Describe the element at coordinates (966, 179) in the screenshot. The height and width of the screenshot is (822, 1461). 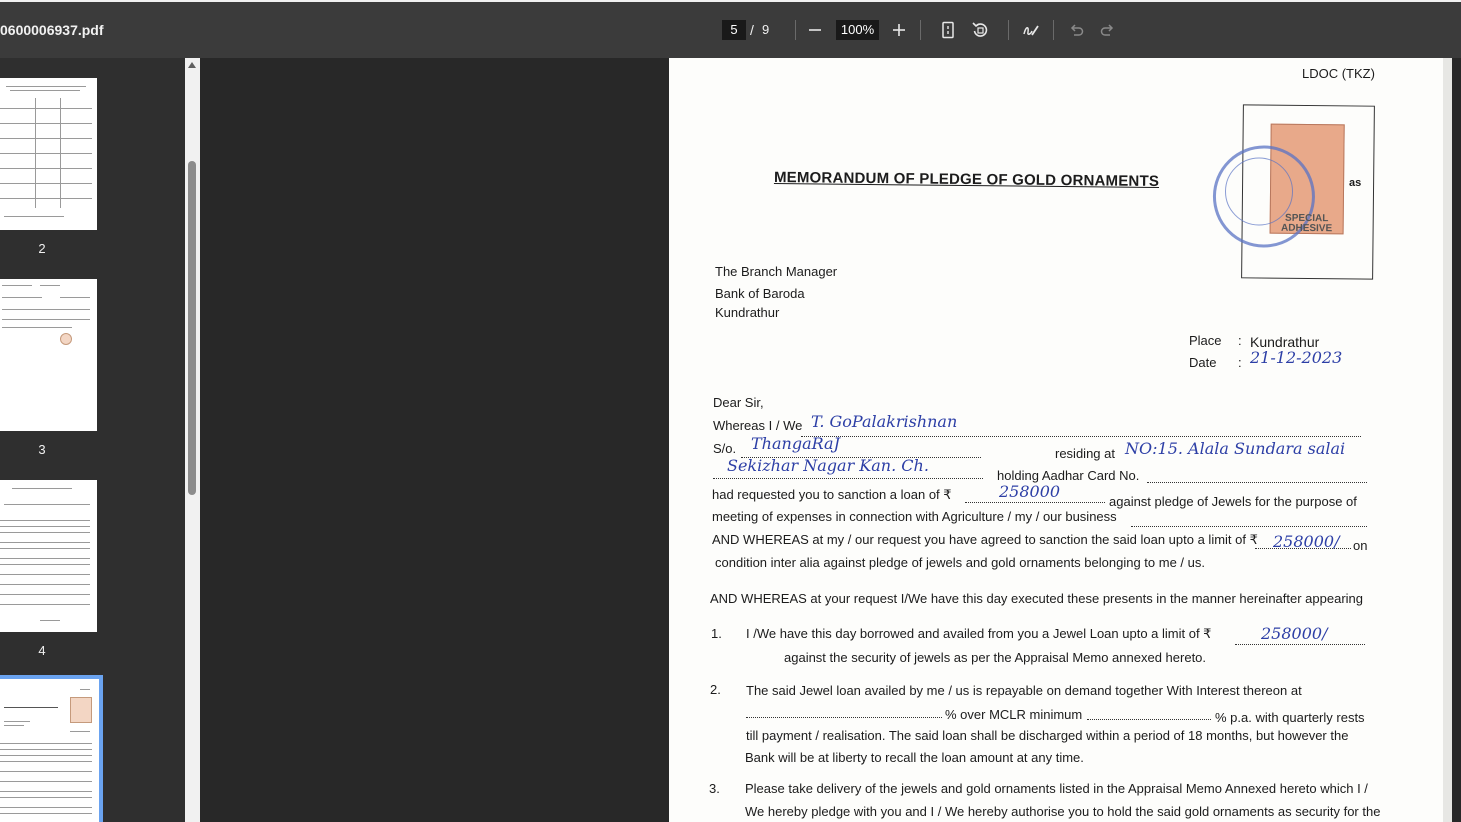
I see `document-title: MEMORANDUM OF PLEDGE OF GOLD ORNAMENTS` at that location.